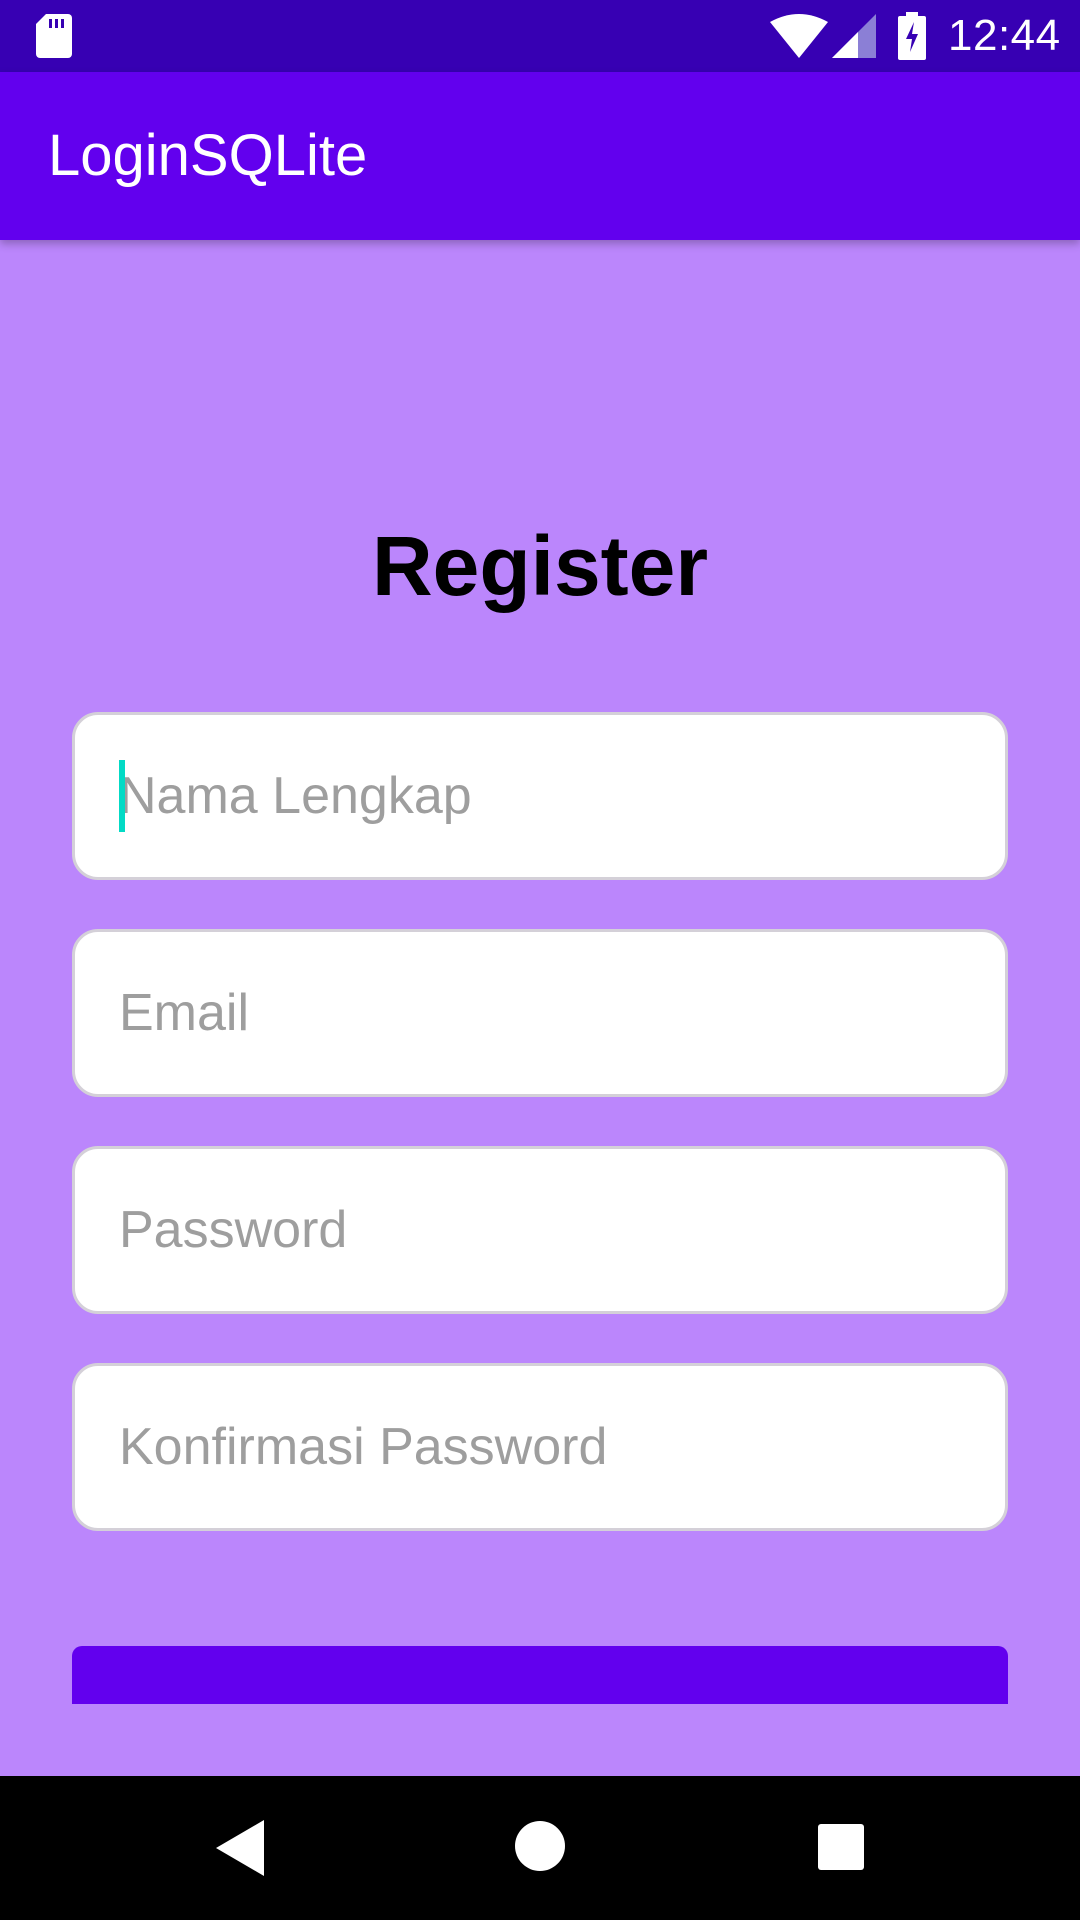  Describe the element at coordinates (841, 1847) in the screenshot. I see `recents-icon` at that location.